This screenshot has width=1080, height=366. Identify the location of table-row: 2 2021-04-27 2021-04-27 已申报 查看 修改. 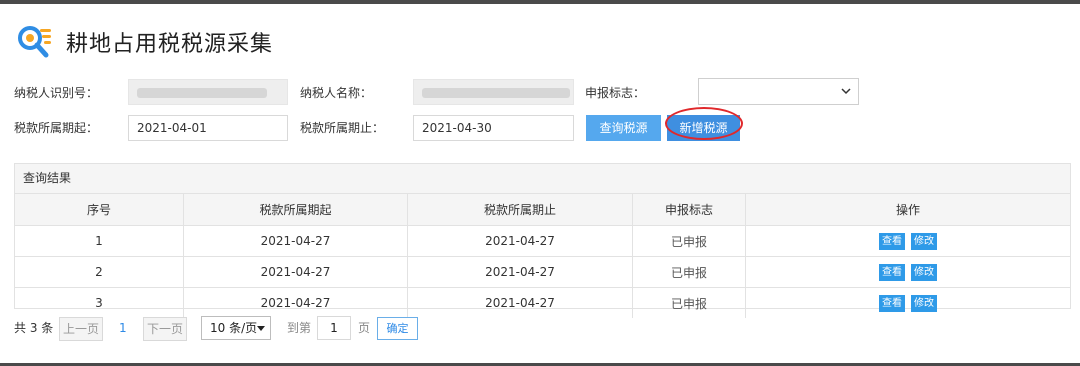
(542, 272).